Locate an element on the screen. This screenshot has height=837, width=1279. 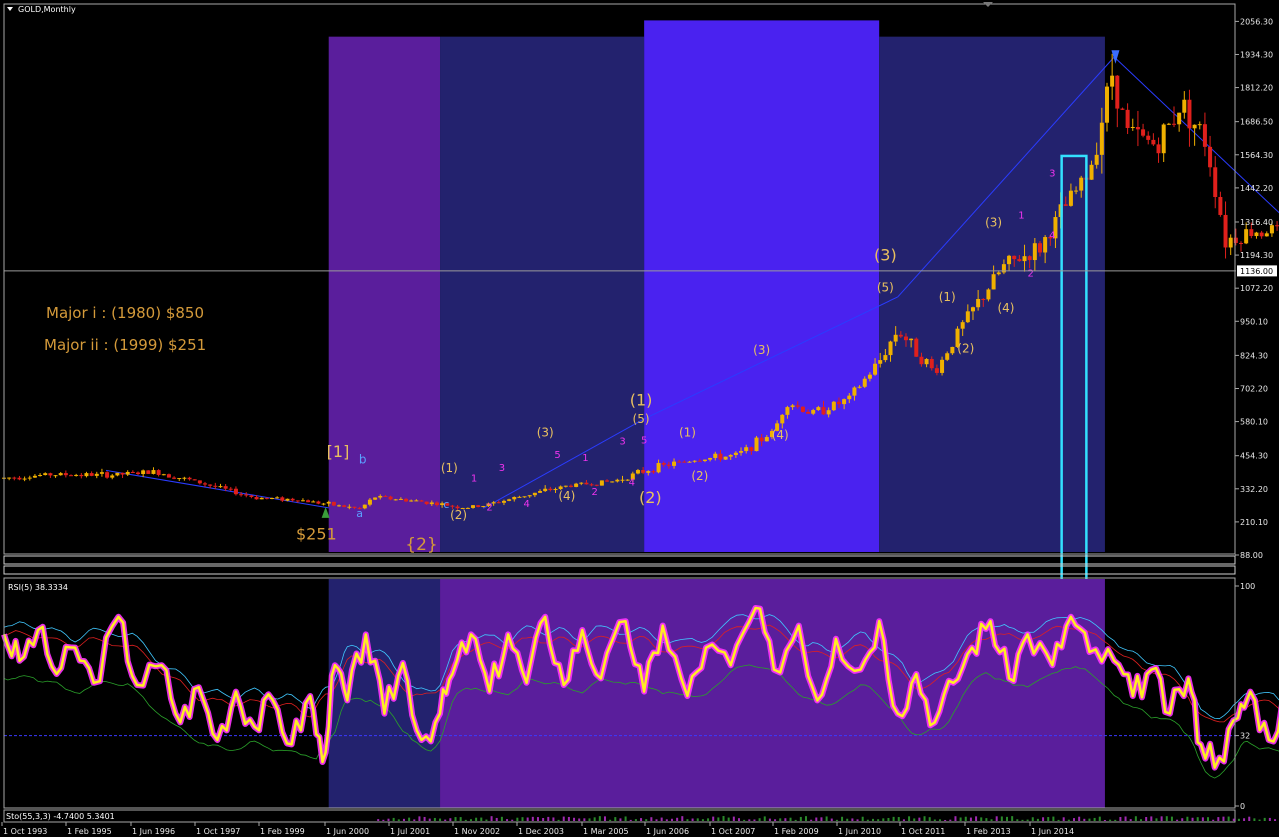
wave-label: (4) is located at coordinates (1005, 308).